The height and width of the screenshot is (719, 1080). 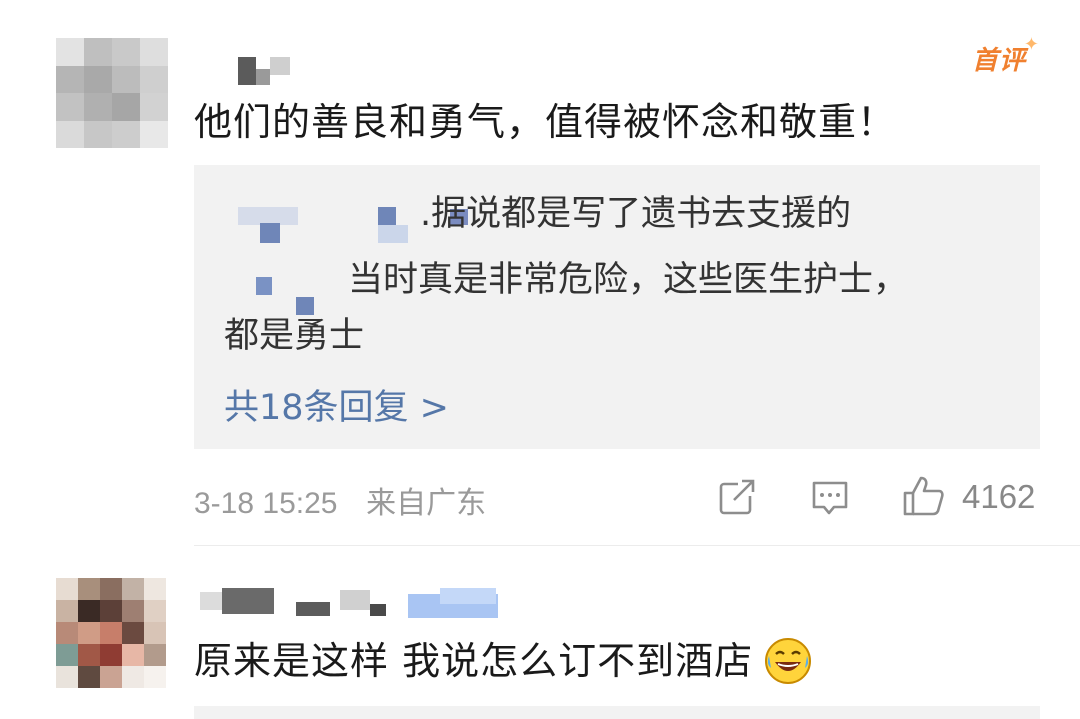 What do you see at coordinates (830, 498) in the screenshot?
I see `comment-icon` at bounding box center [830, 498].